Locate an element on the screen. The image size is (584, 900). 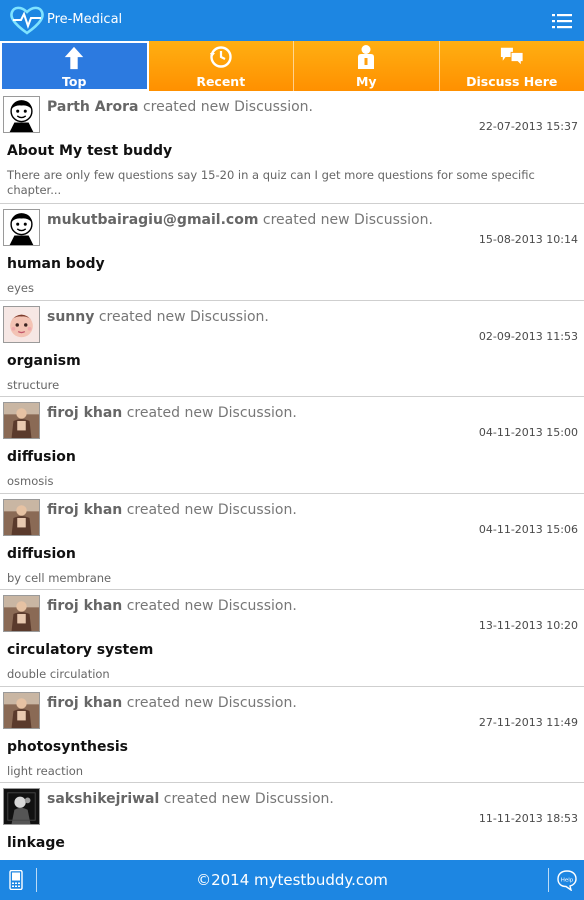
help-label: Help is located at coordinates (567, 881).